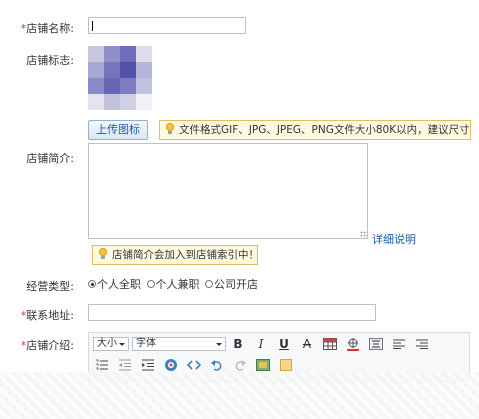 Image resolution: width=479 pixels, height=419 pixels. I want to click on details-link: 详细说明, so click(394, 239).